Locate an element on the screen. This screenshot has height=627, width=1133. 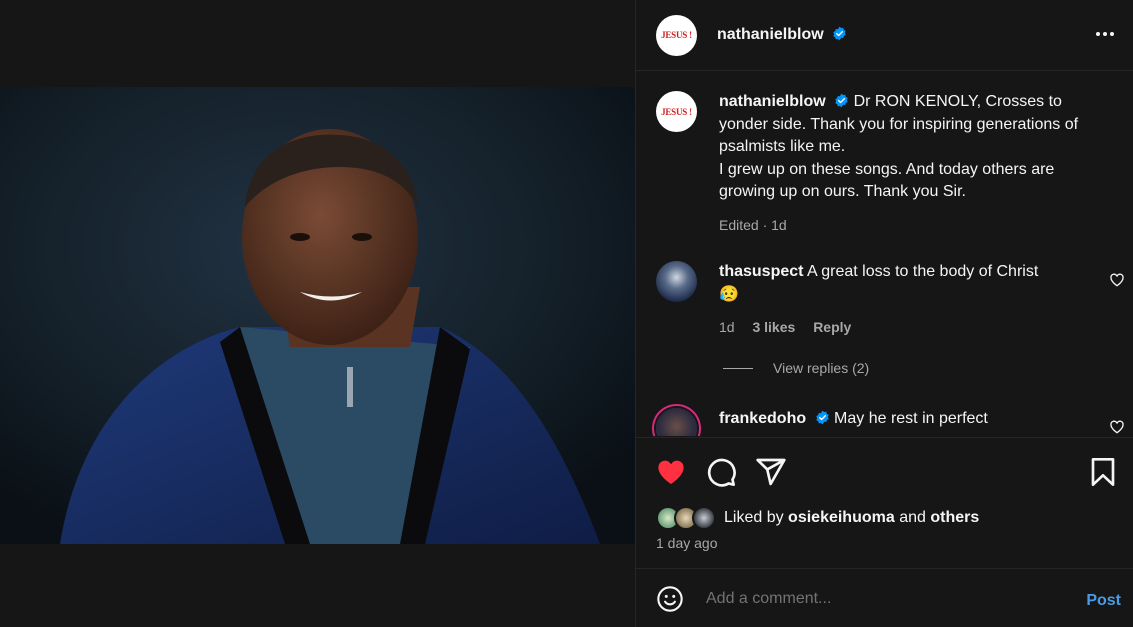
comment-emoji: 😥 is located at coordinates (729, 294).